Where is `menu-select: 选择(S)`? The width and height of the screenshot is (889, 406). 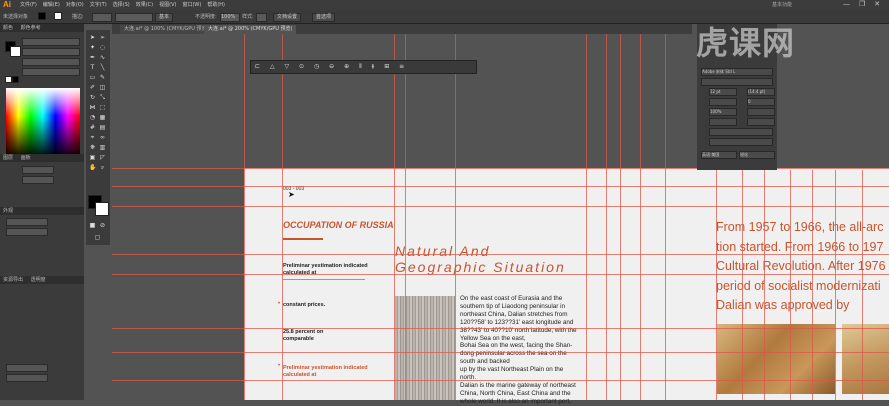
menu-select: 选择(S) is located at coordinates (121, 4).